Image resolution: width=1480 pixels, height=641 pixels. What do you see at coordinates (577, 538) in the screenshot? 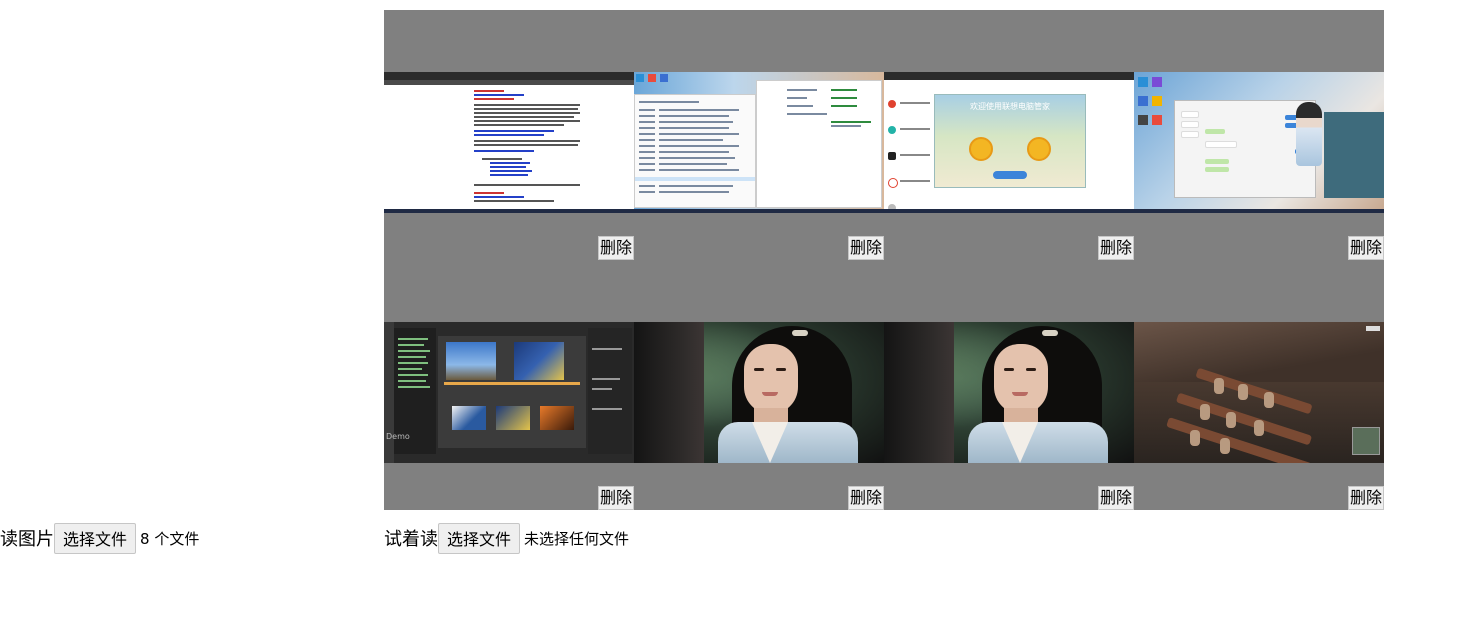
I see `no-file-status: 未选择任何文件` at bounding box center [577, 538].